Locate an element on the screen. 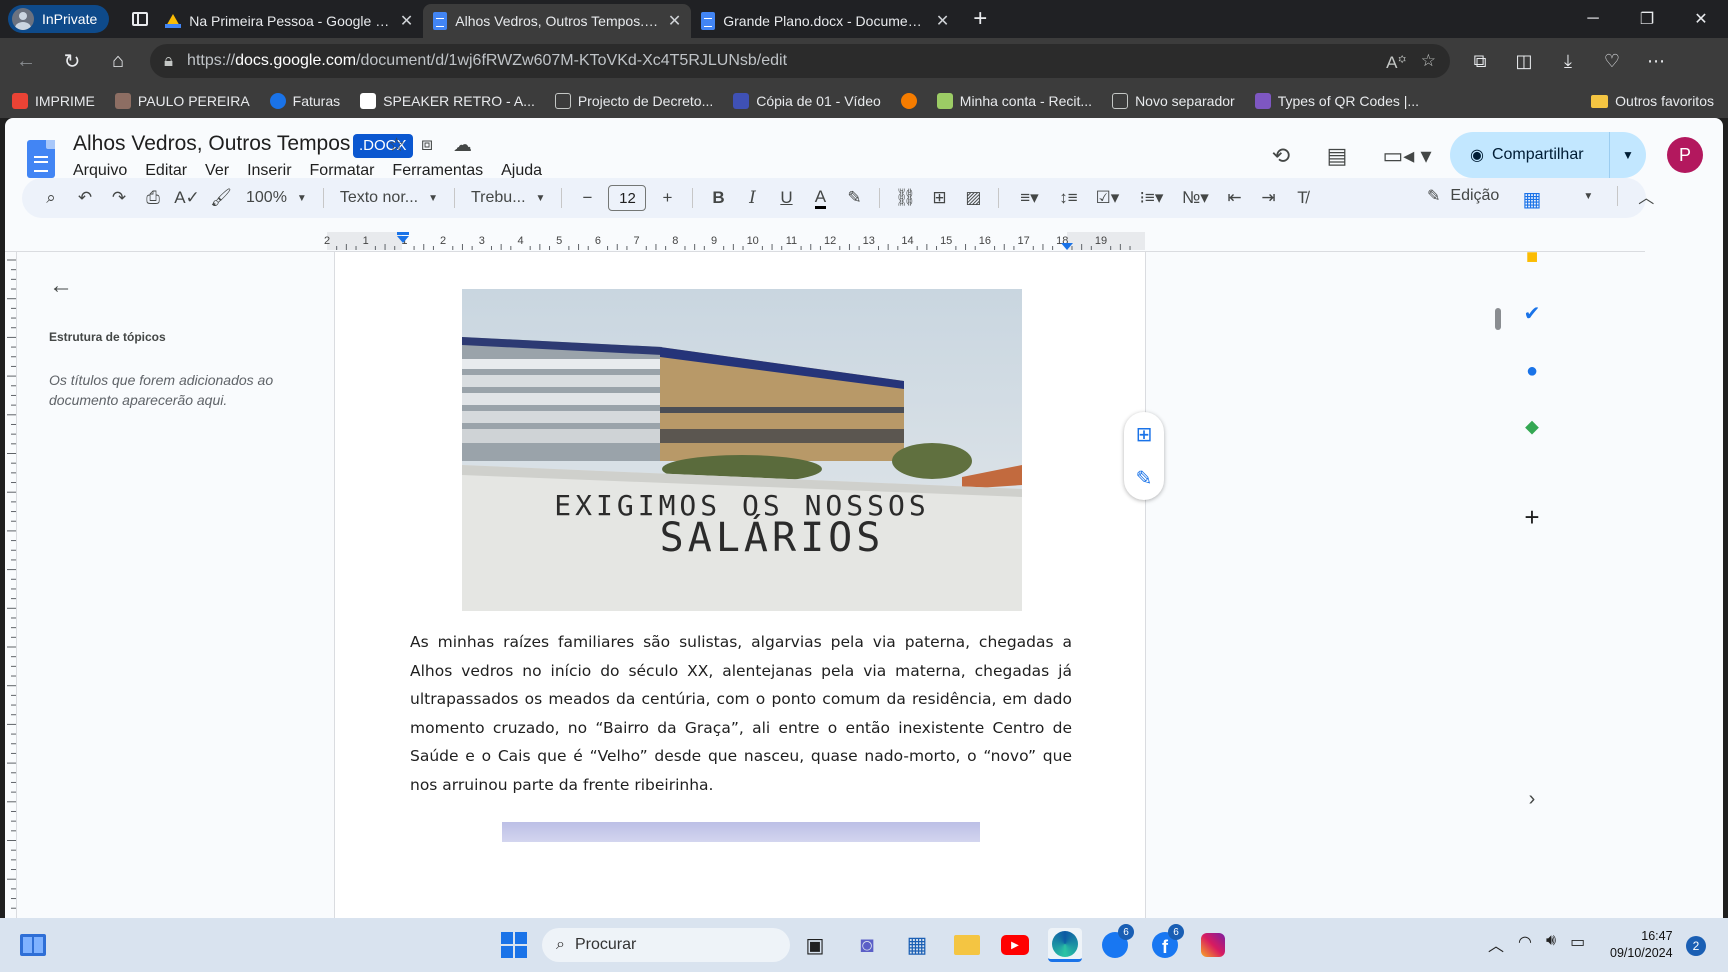 This screenshot has width=1728, height=972. horizontal-ruler: 2112345678910111213141516171819 is located at coordinates (825, 241).